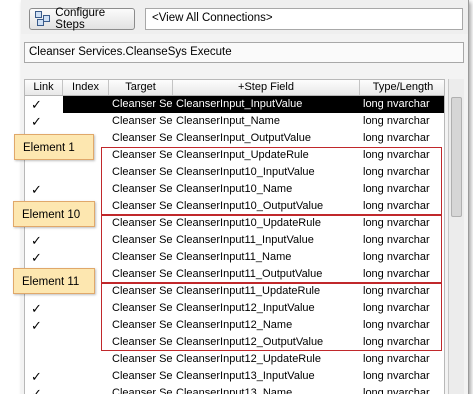 The width and height of the screenshot is (473, 405). Describe the element at coordinates (42, 19) in the screenshot. I see `configure-steps-icon` at that location.